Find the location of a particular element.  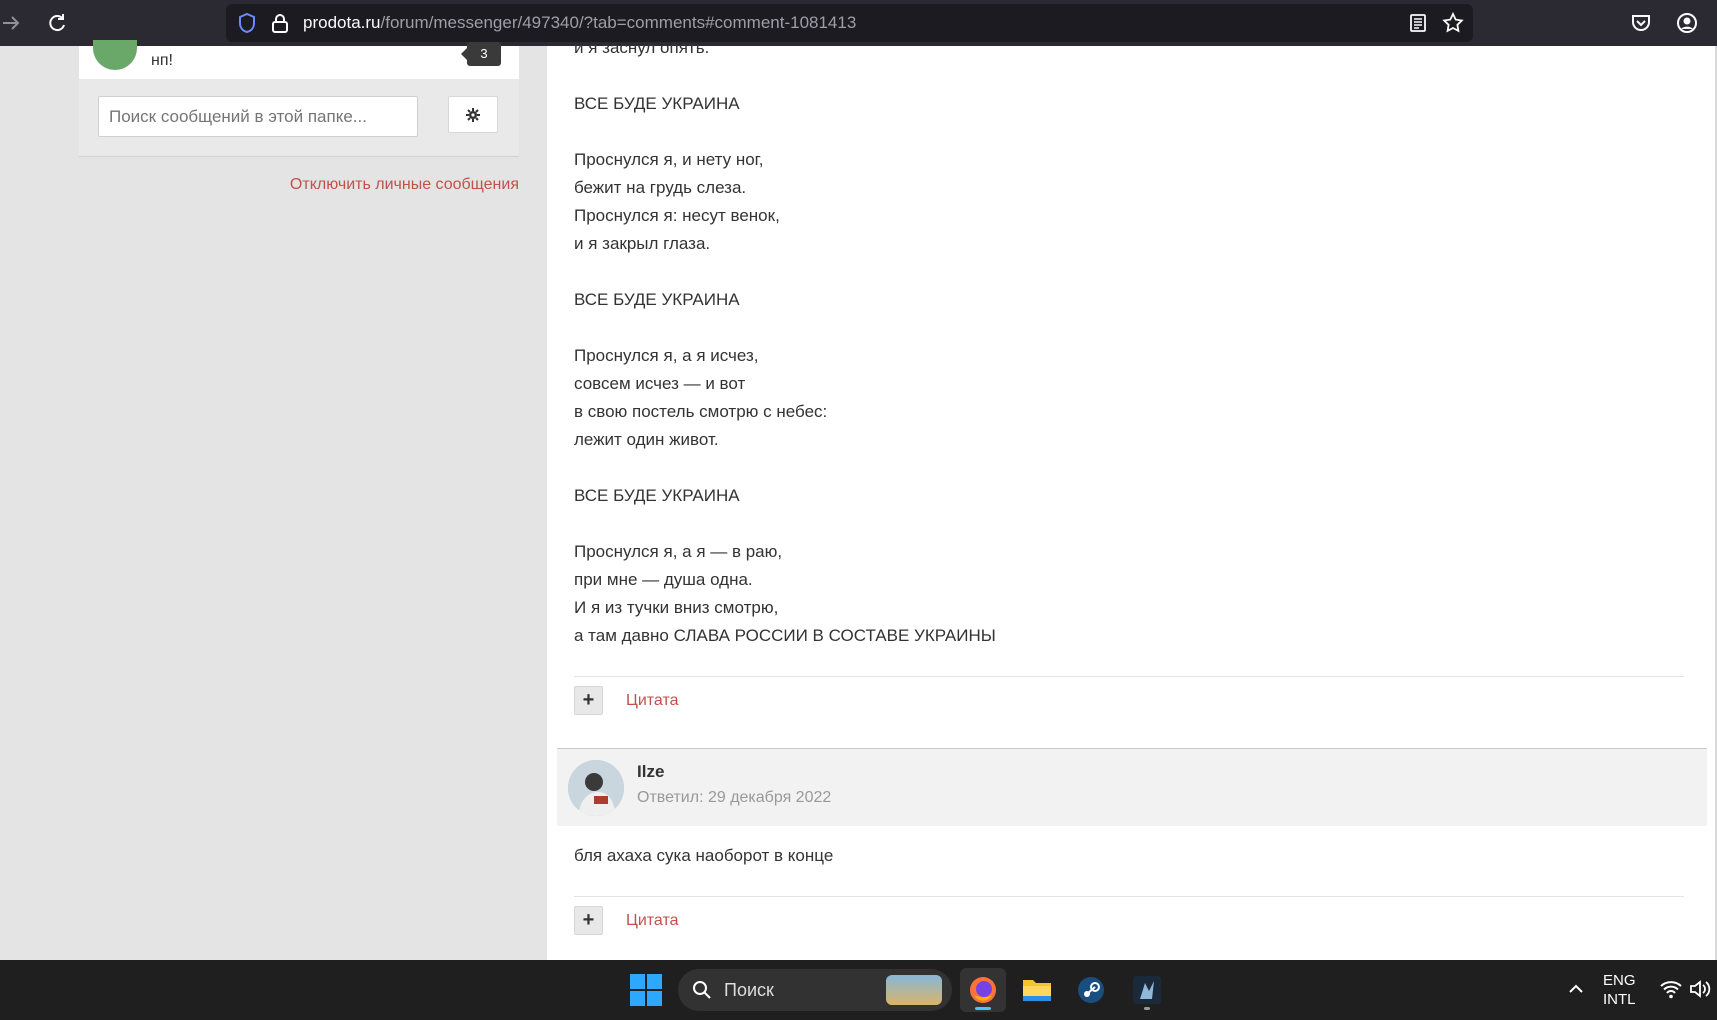

chevron-up-icon is located at coordinates (1576, 989).